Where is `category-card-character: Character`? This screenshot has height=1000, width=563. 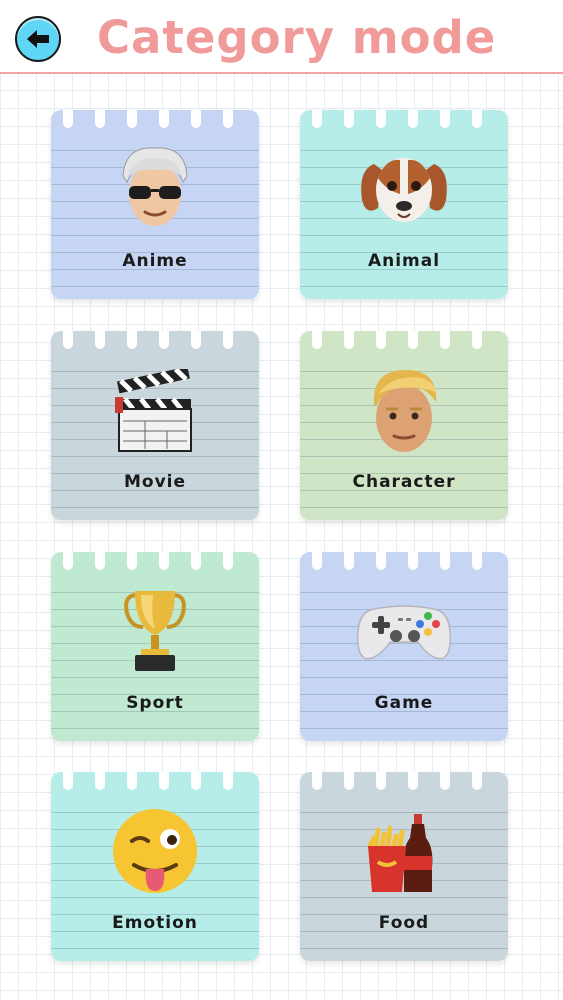
category-card-character: Character is located at coordinates (404, 425).